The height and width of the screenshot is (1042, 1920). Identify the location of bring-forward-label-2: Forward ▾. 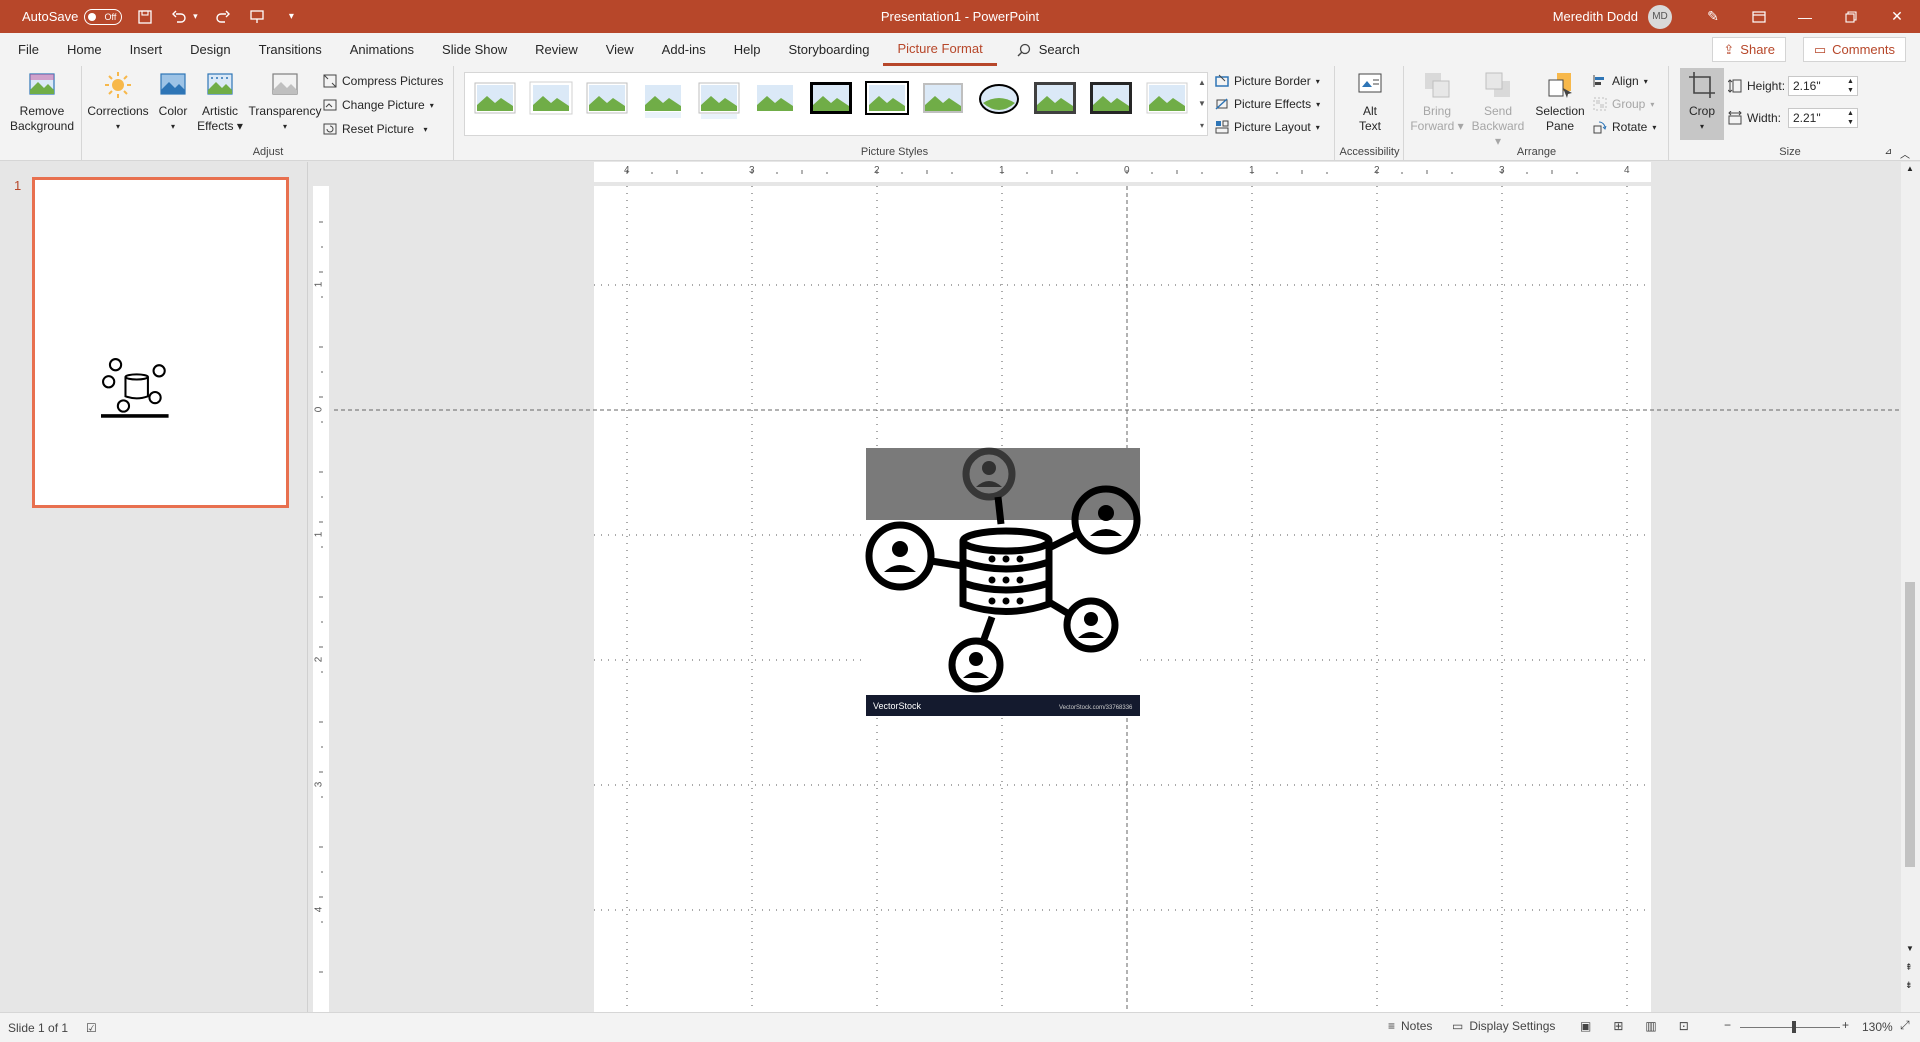
(1437, 126).